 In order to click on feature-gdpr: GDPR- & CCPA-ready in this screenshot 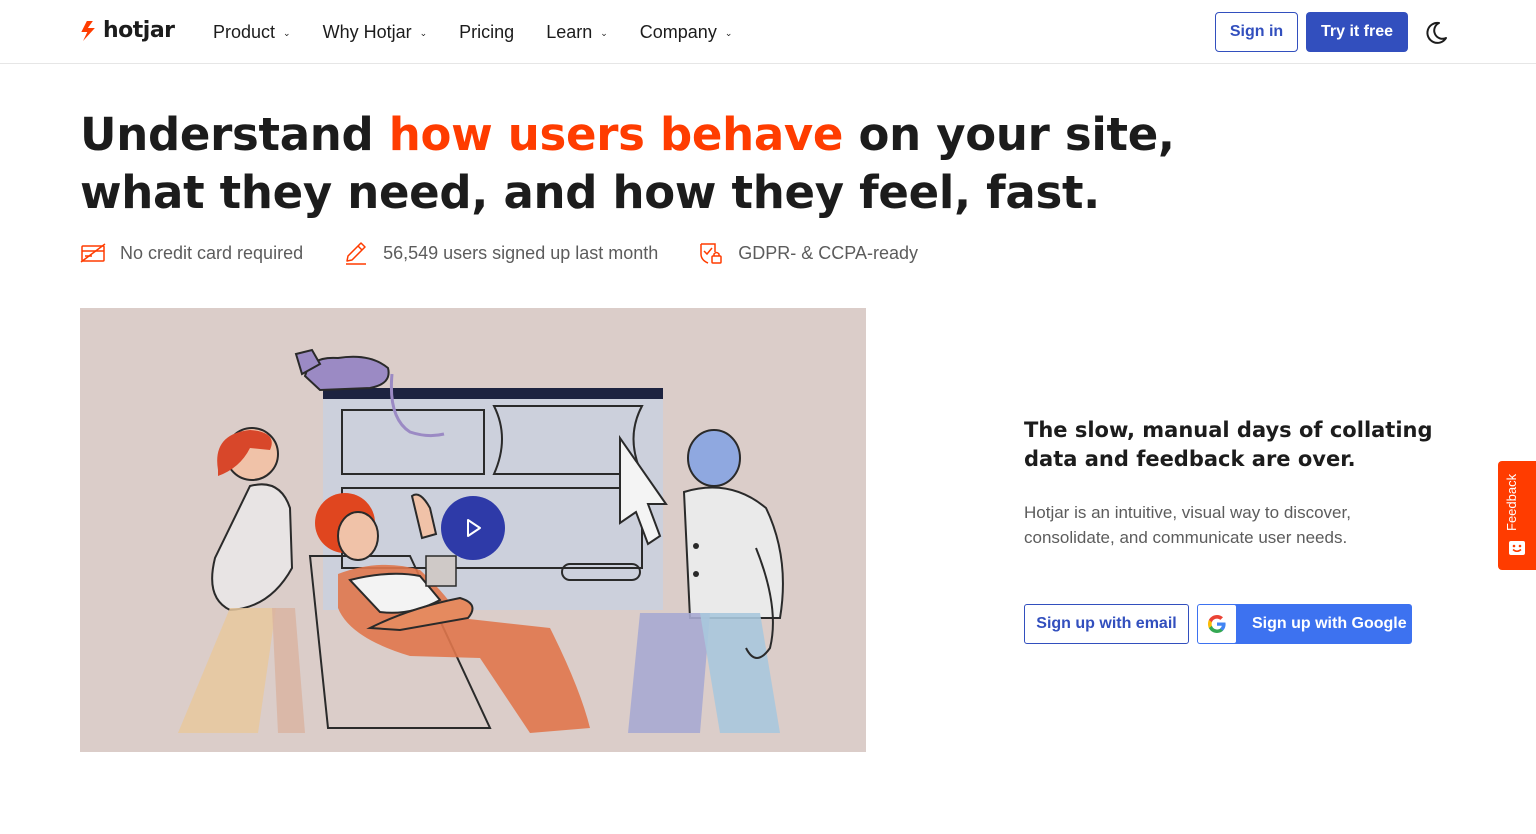, I will do `click(808, 253)`.